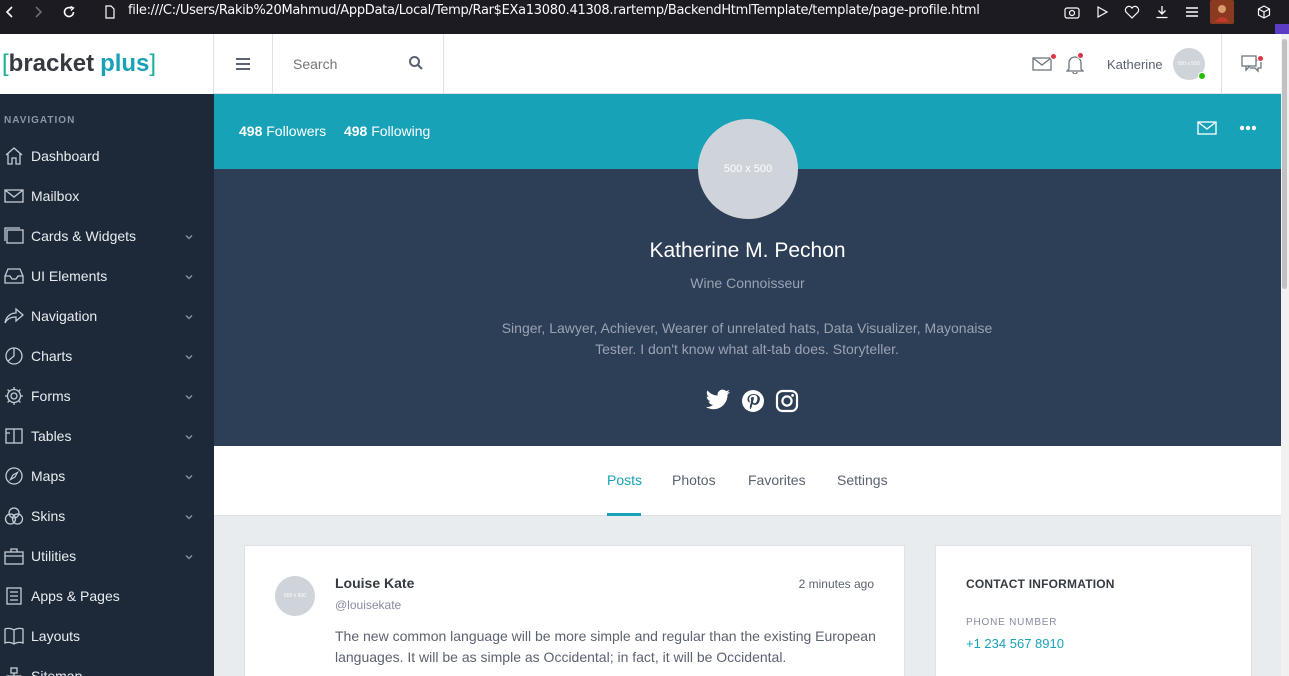 The height and width of the screenshot is (676, 1289). I want to click on sidebar-item-label: Skins, so click(48, 516).